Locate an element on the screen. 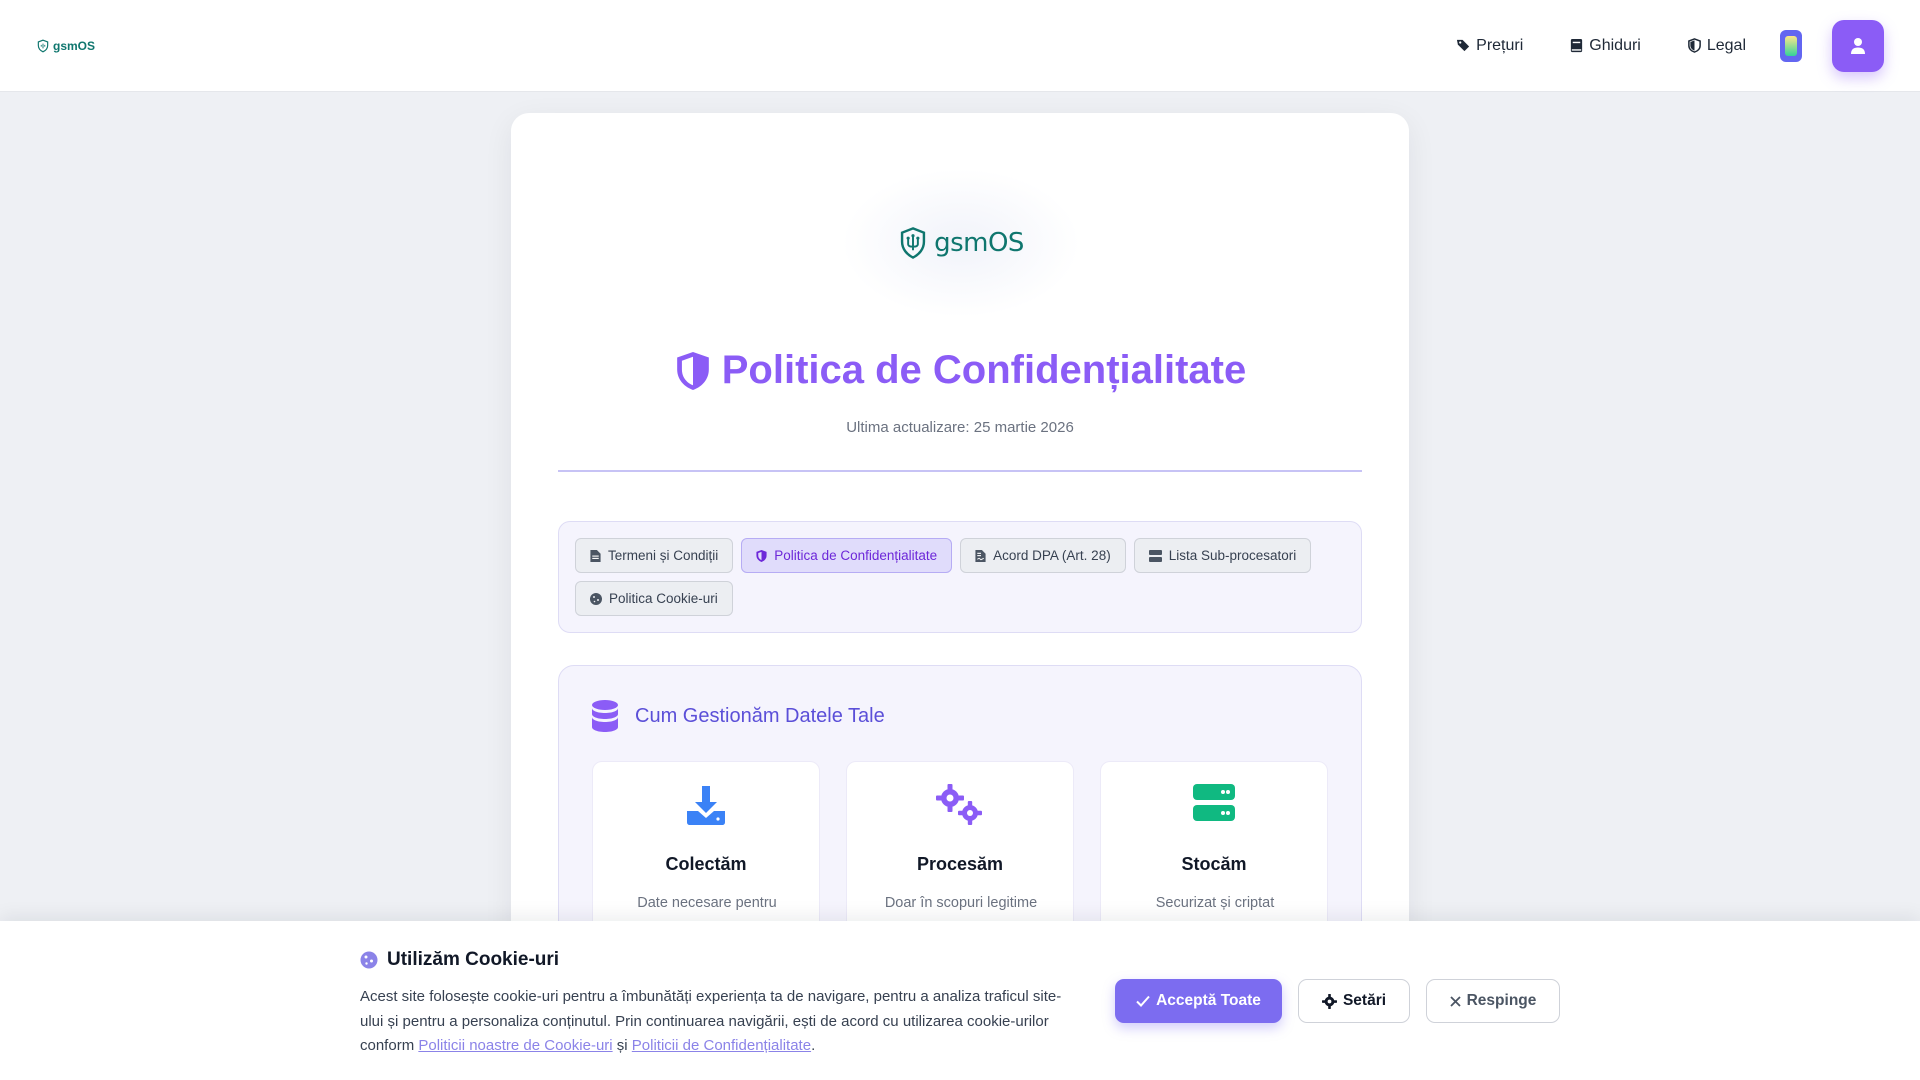 Image resolution: width=1920 pixels, height=1080 pixels. feature-title: Procesăm is located at coordinates (960, 864).